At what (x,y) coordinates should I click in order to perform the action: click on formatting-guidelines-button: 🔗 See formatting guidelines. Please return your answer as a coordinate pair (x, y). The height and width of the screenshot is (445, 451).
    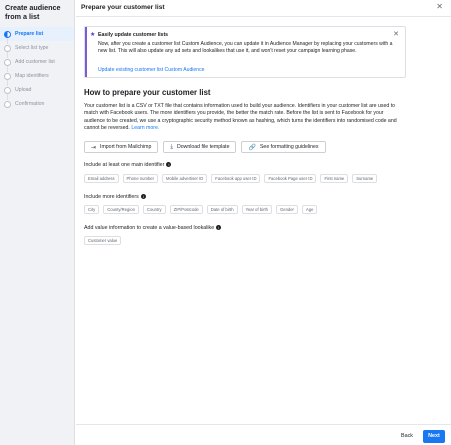
    Looking at the image, I should click on (283, 147).